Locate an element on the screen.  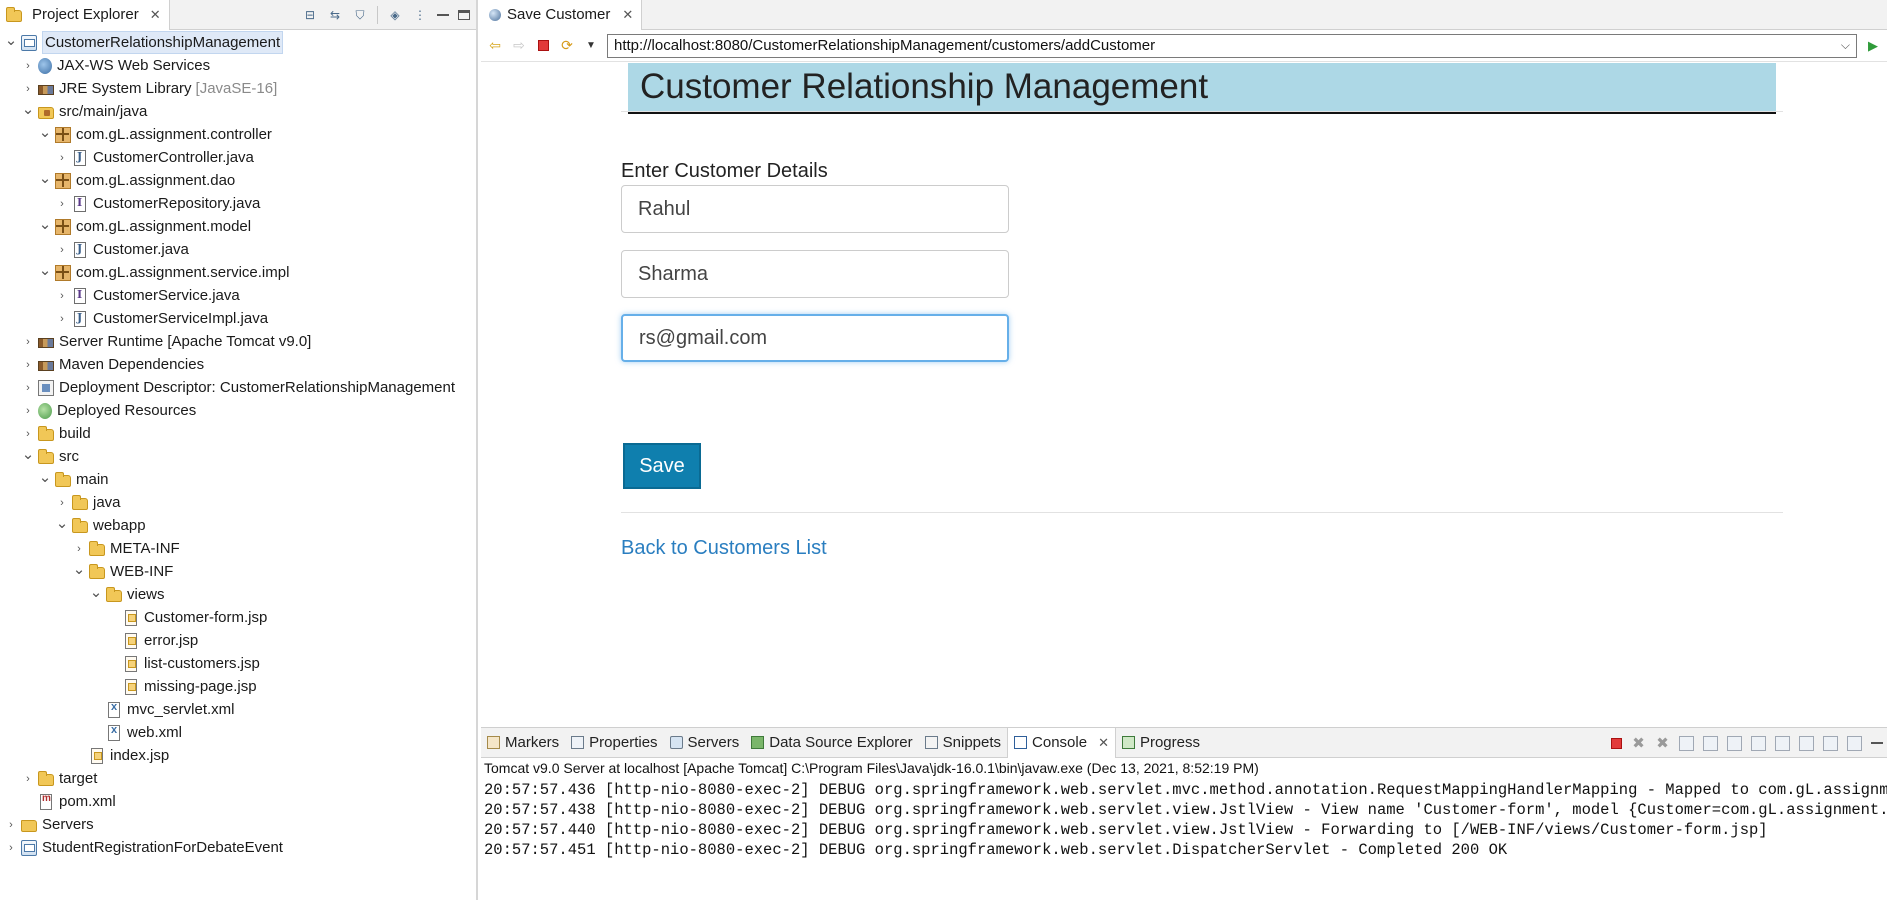
console-tab: Data Source Explorer is located at coordinates (831, 743).